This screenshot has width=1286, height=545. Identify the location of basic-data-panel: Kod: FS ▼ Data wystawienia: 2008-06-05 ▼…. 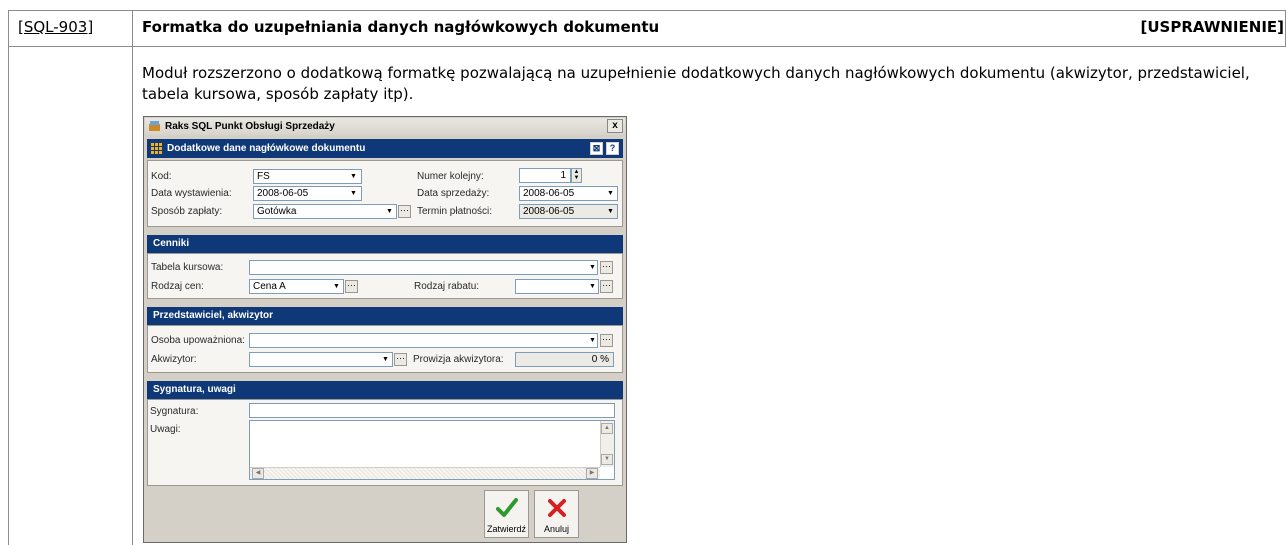
(385, 193).